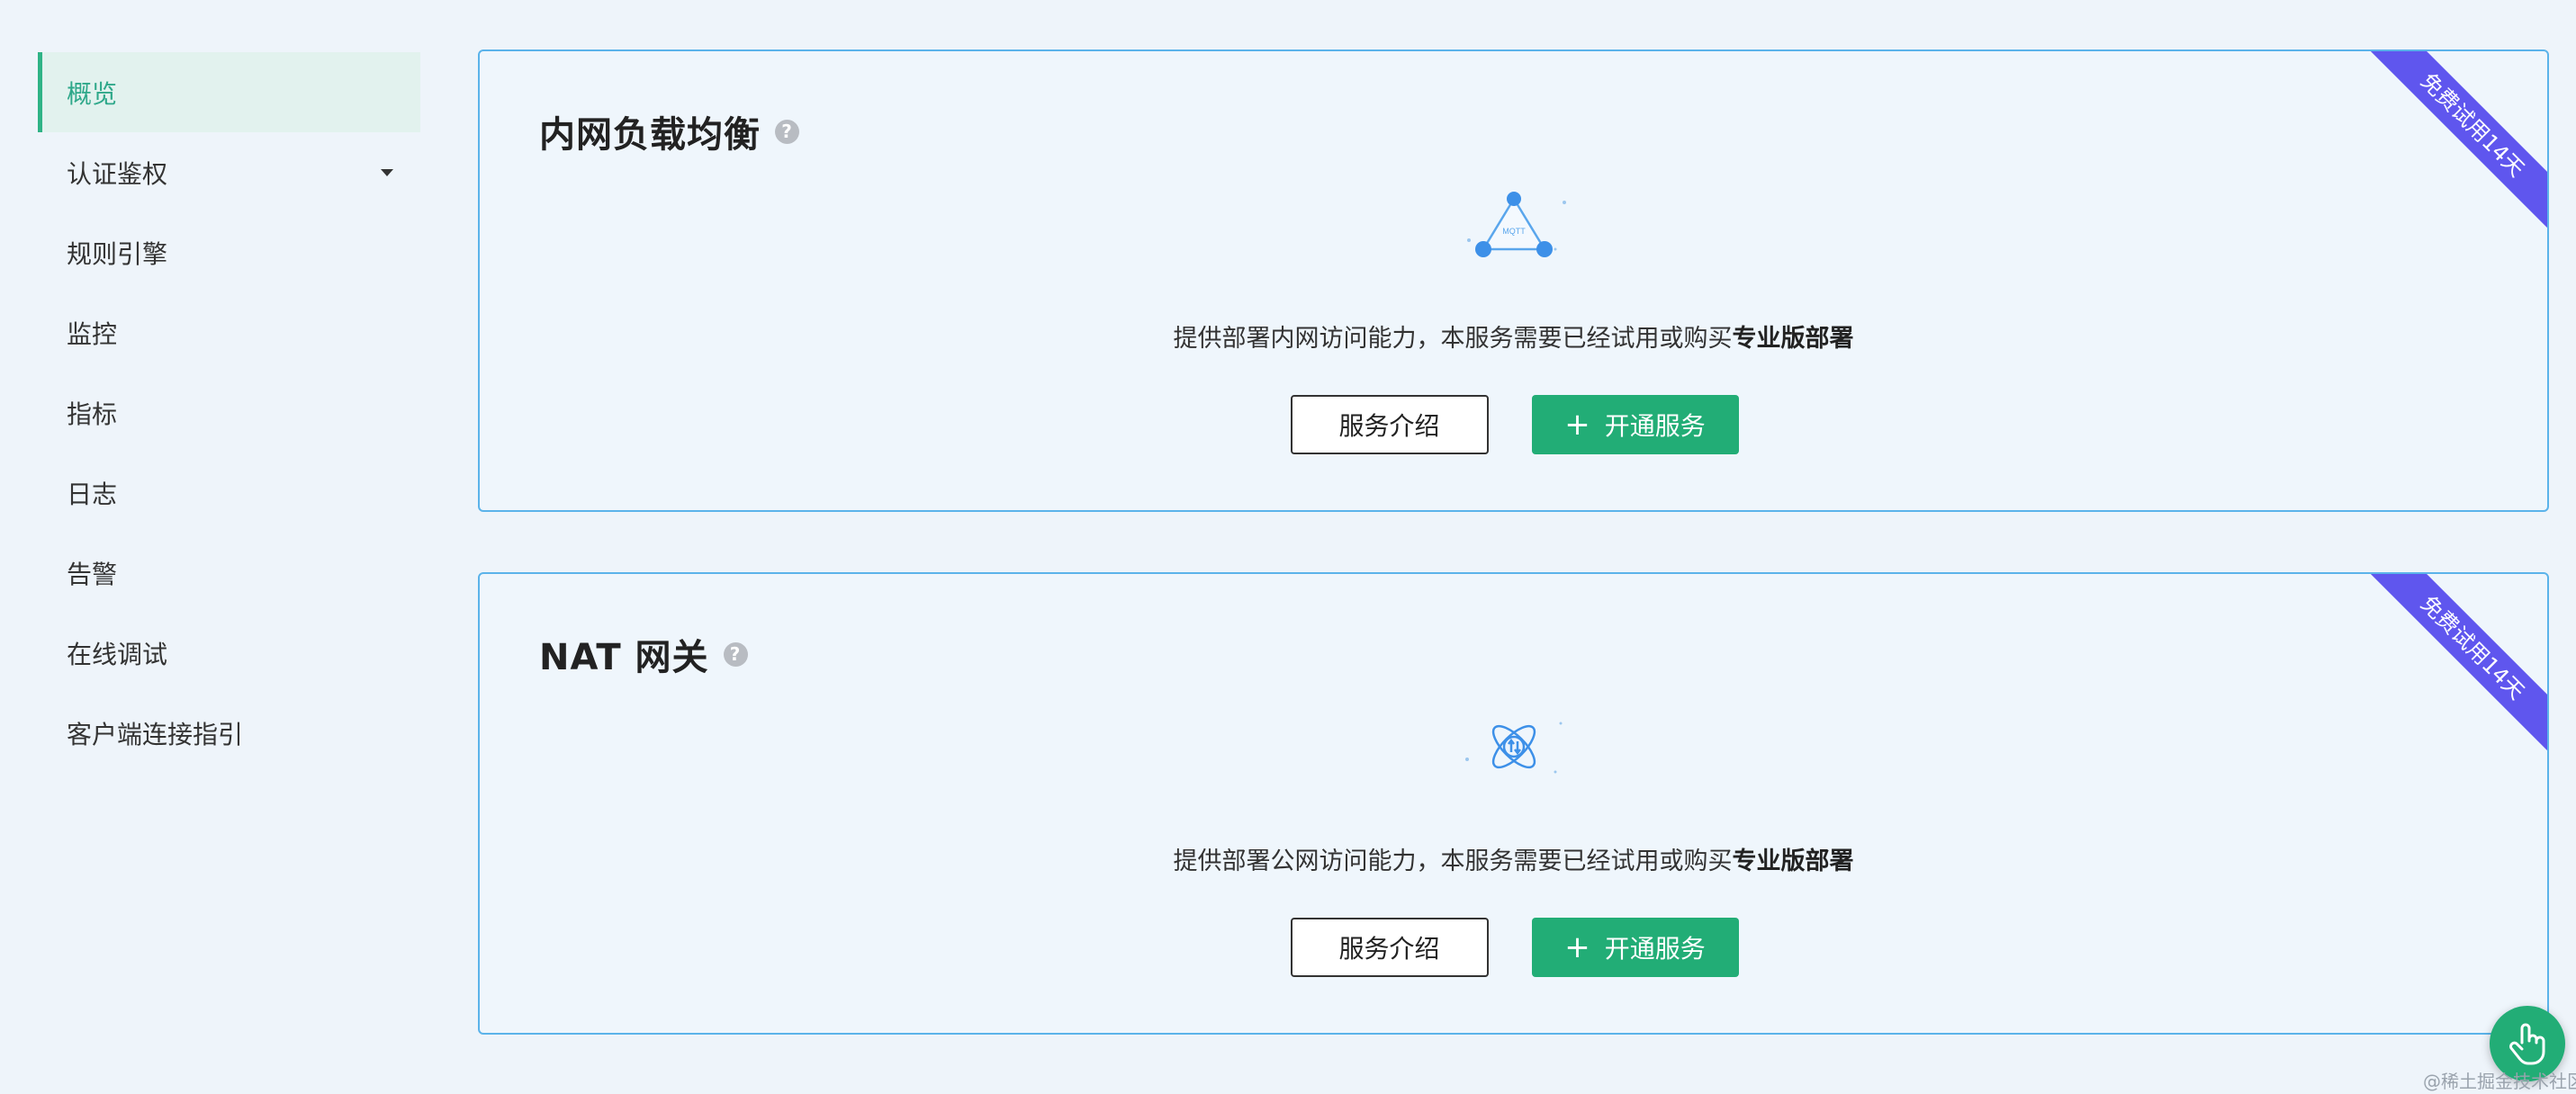 The image size is (2576, 1094). I want to click on sidebar-item-monitoring: 监控, so click(229, 332).